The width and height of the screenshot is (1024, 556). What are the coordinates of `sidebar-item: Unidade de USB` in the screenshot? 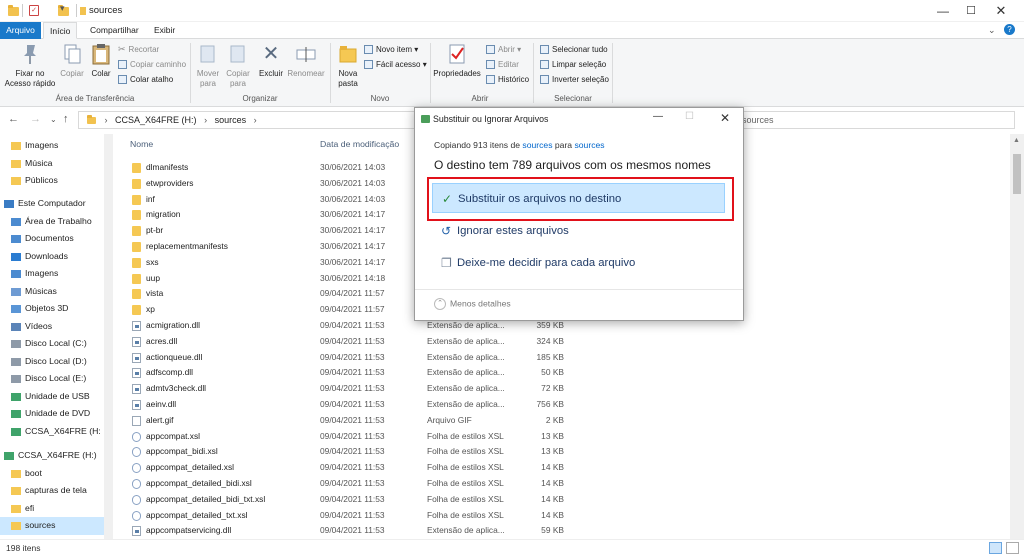 It's located at (56, 397).